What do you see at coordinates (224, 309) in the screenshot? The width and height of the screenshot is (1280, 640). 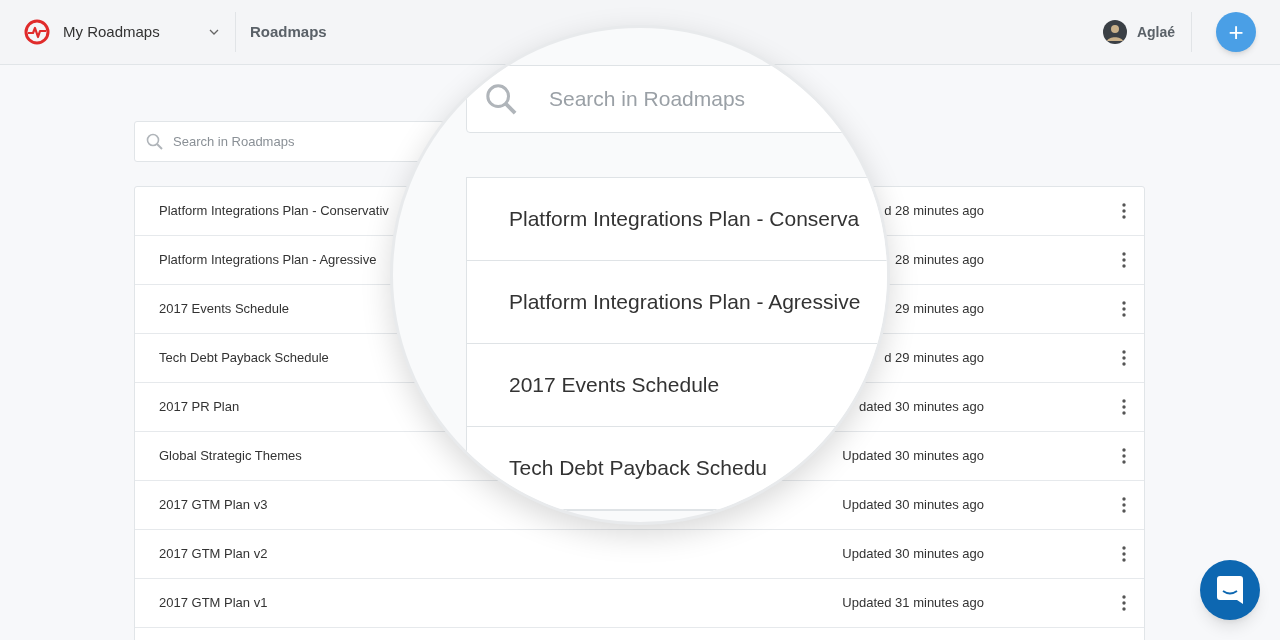 I see `roadmap-name: 2017 Events Schedule` at bounding box center [224, 309].